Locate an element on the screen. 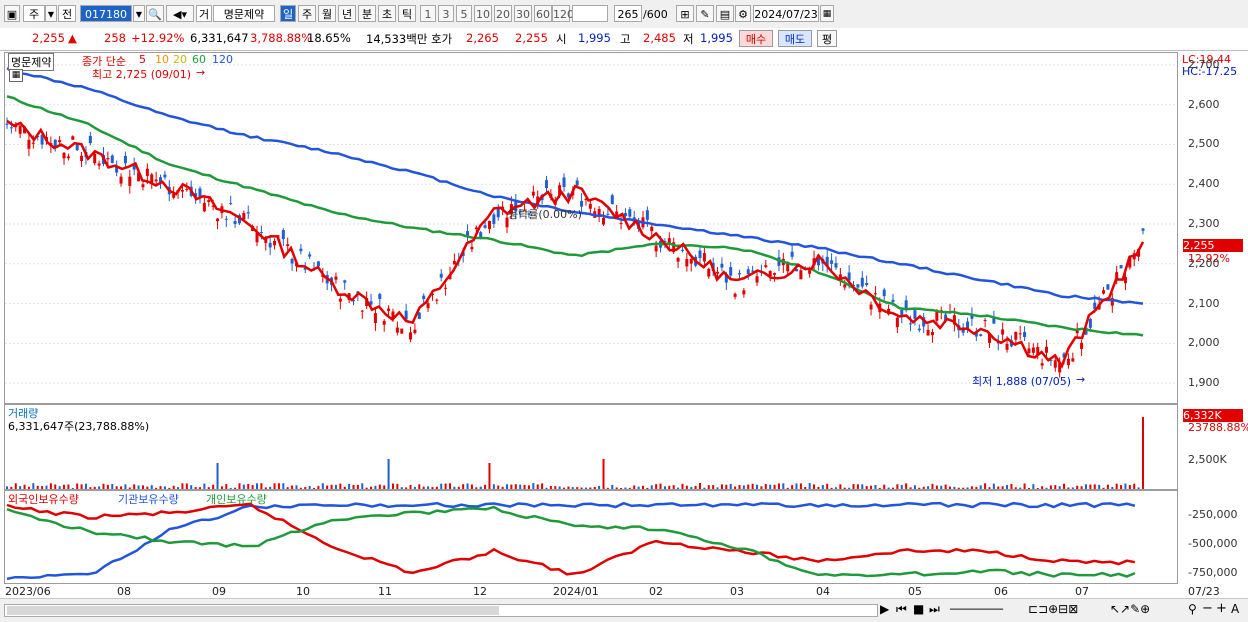 The width and height of the screenshot is (1248, 622). custom-period-input is located at coordinates (590, 13).